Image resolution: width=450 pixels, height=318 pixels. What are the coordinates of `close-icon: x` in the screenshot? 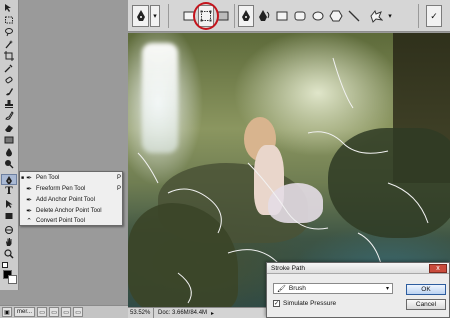 It's located at (438, 268).